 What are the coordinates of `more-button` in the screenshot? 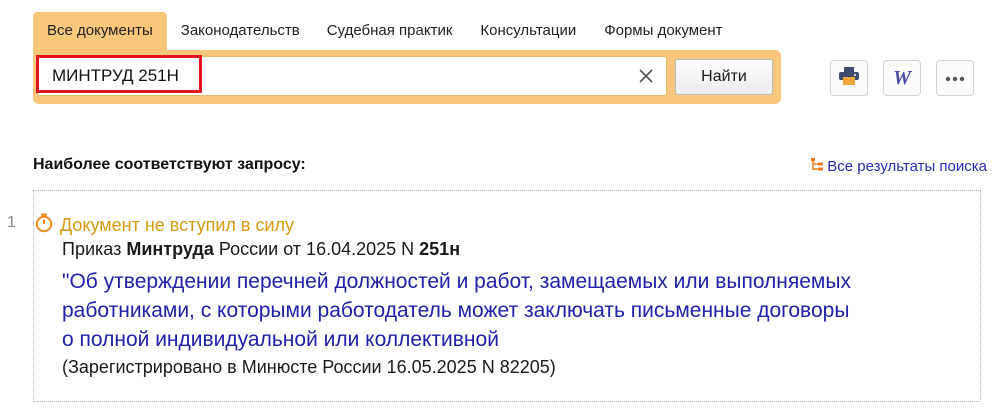 It's located at (955, 78).